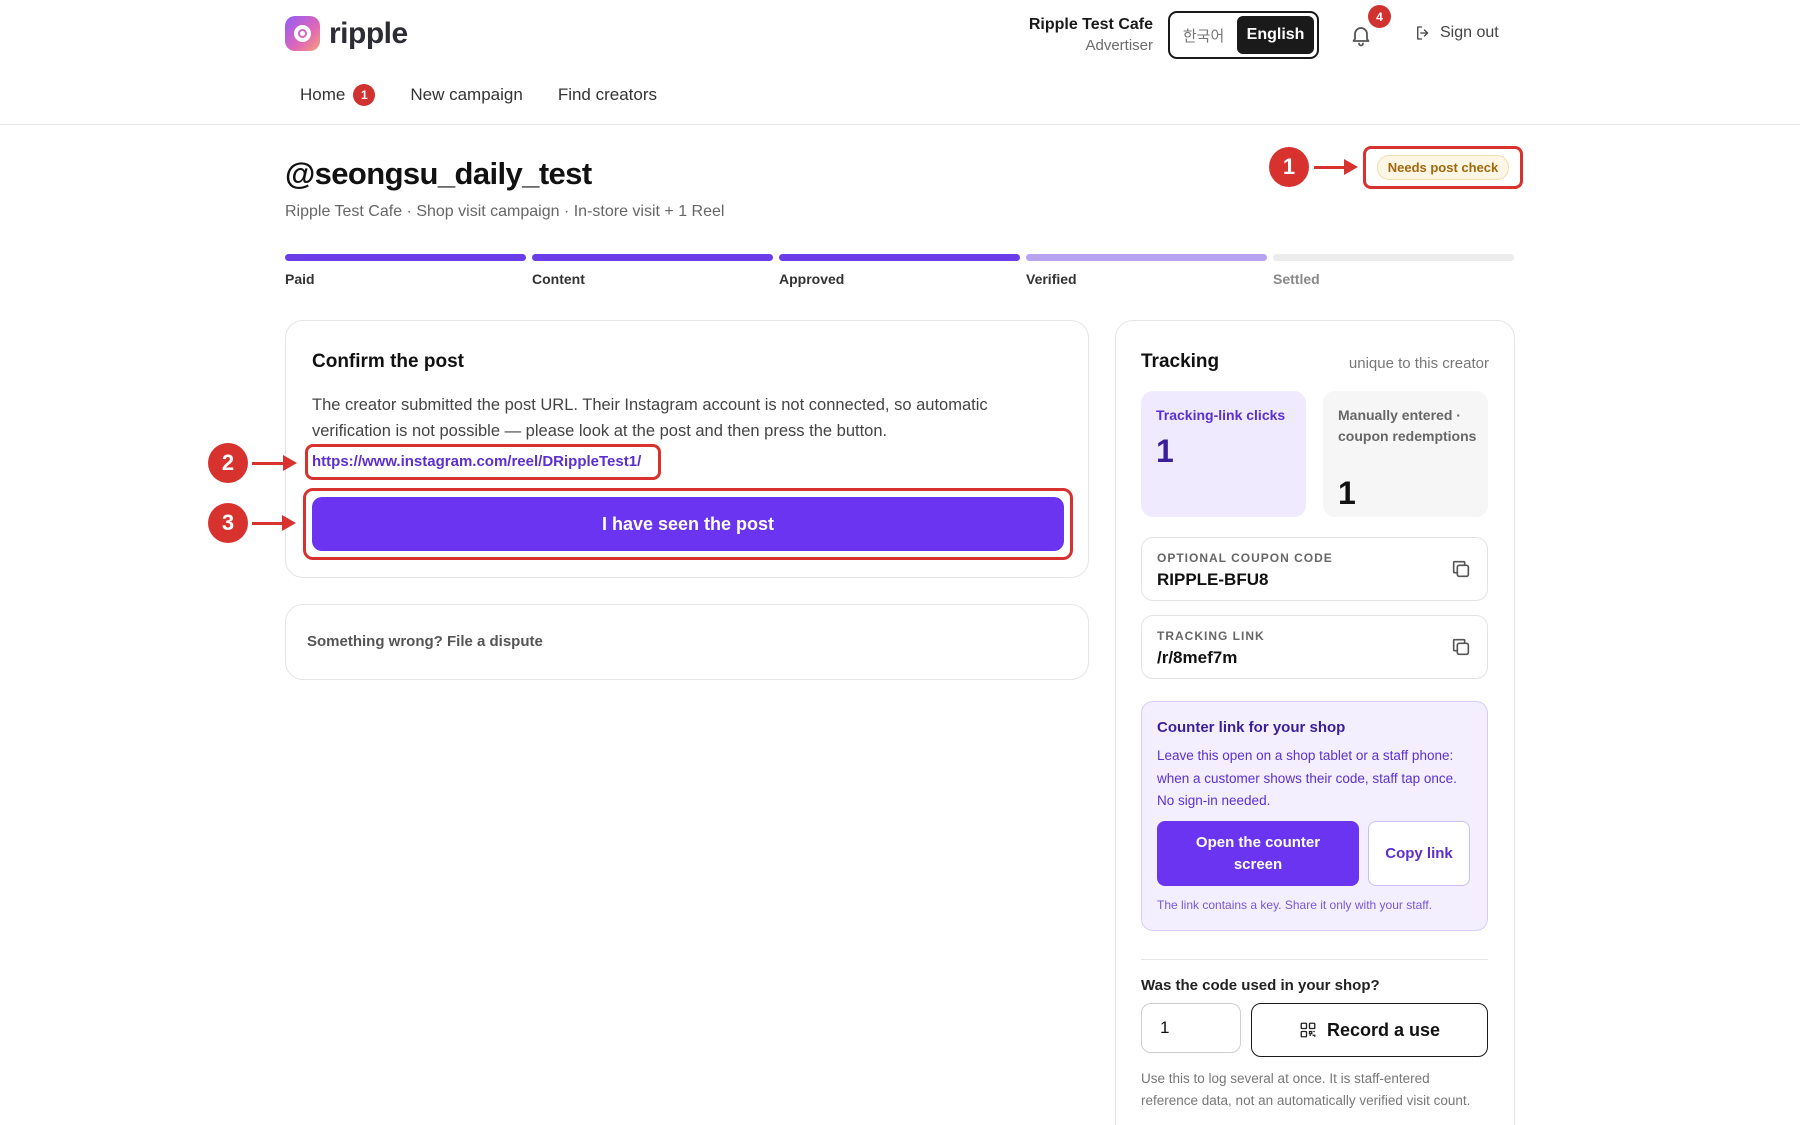 The image size is (1800, 1125). Describe the element at coordinates (1423, 33) in the screenshot. I see `sign-out-icon` at that location.